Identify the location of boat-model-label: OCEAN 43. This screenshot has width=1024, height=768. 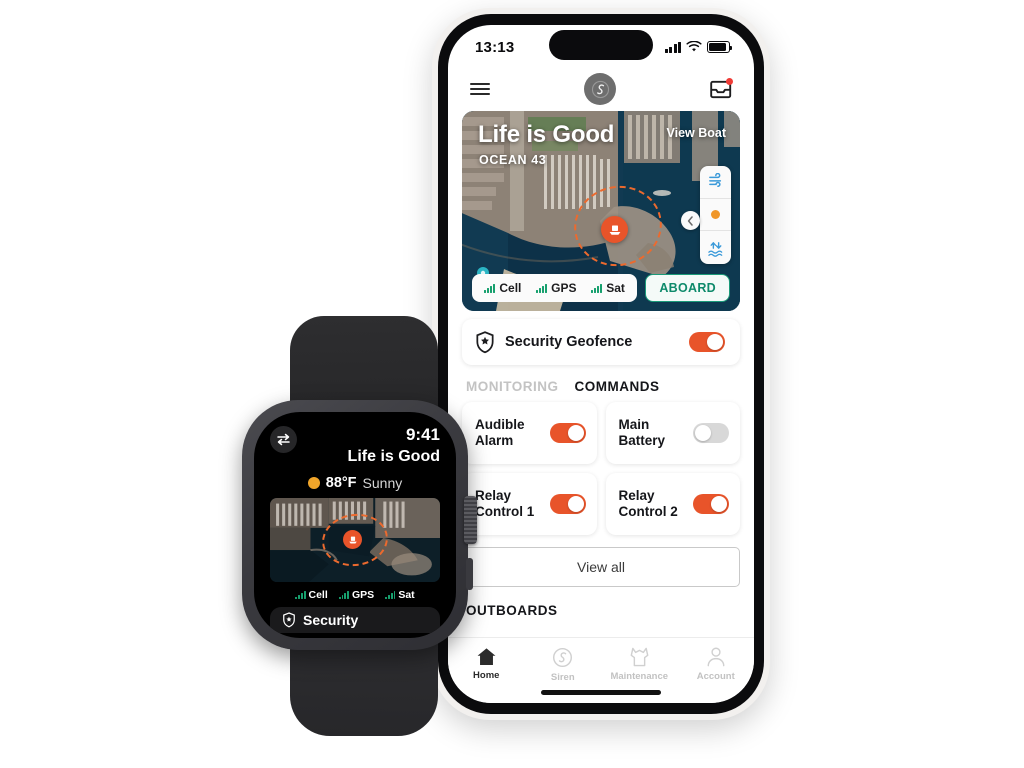
(513, 160).